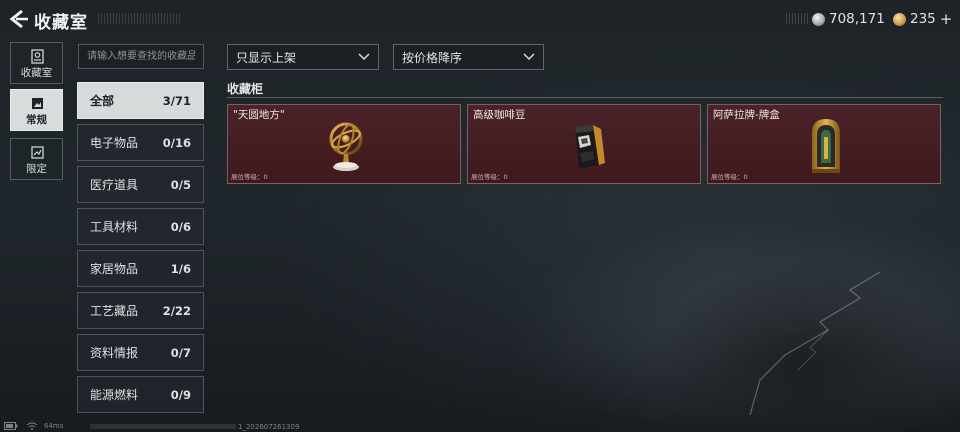 The height and width of the screenshot is (432, 960). I want to click on back-arrow-icon, so click(19, 19).